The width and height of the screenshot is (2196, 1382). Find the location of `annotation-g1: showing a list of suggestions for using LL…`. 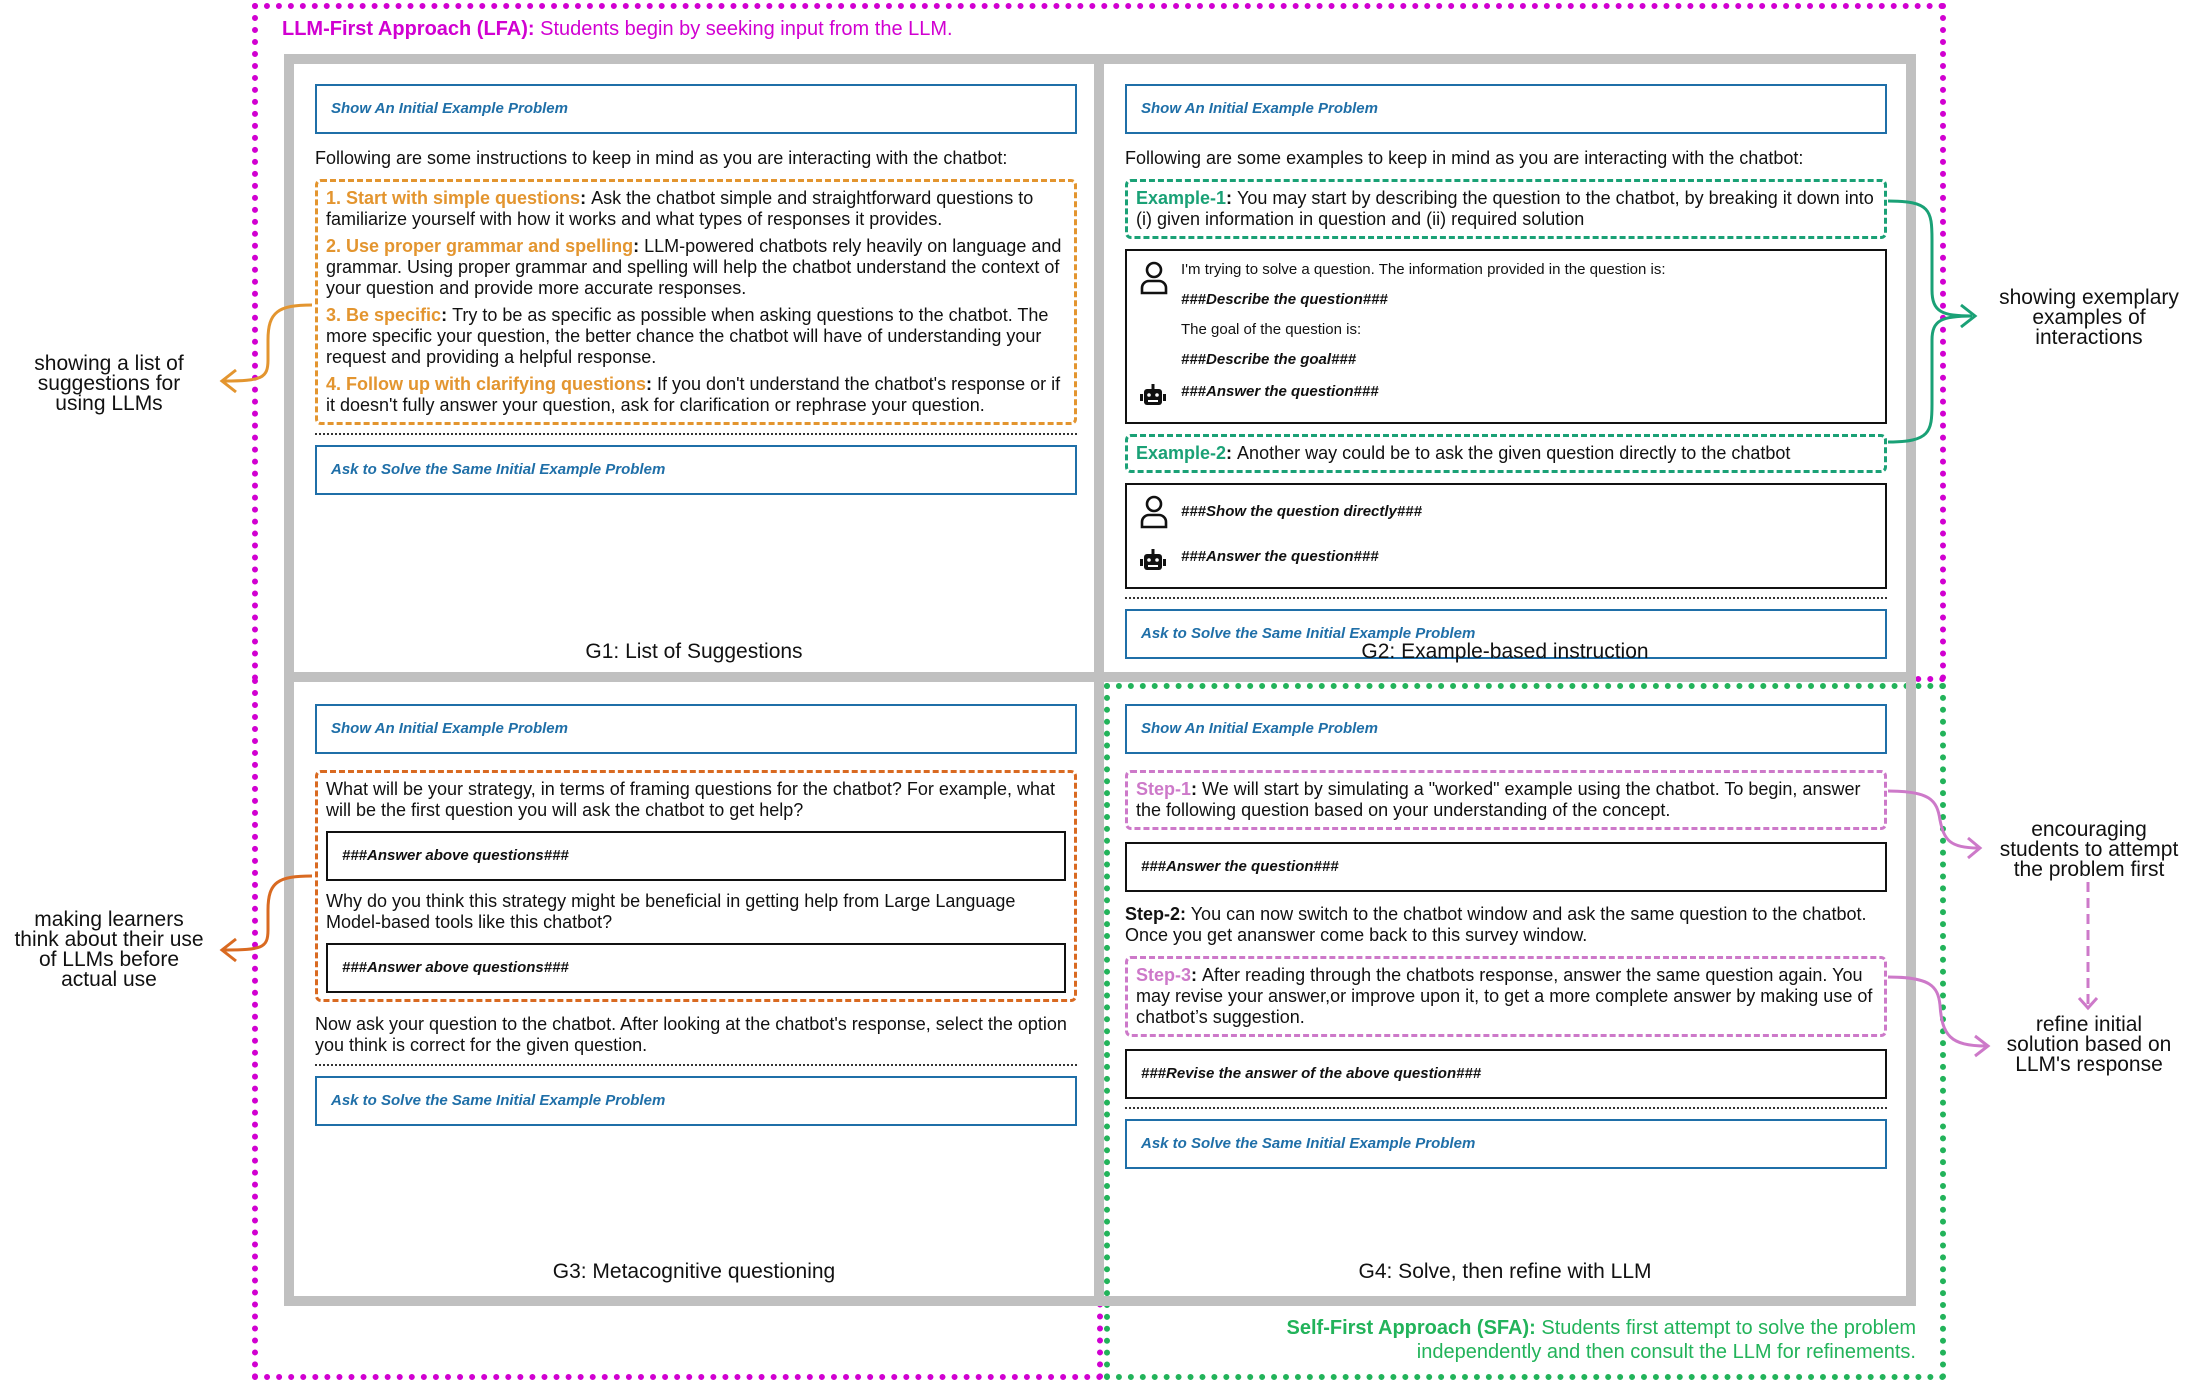

annotation-g1: showing a list of suggestions for using LL… is located at coordinates (109, 383).